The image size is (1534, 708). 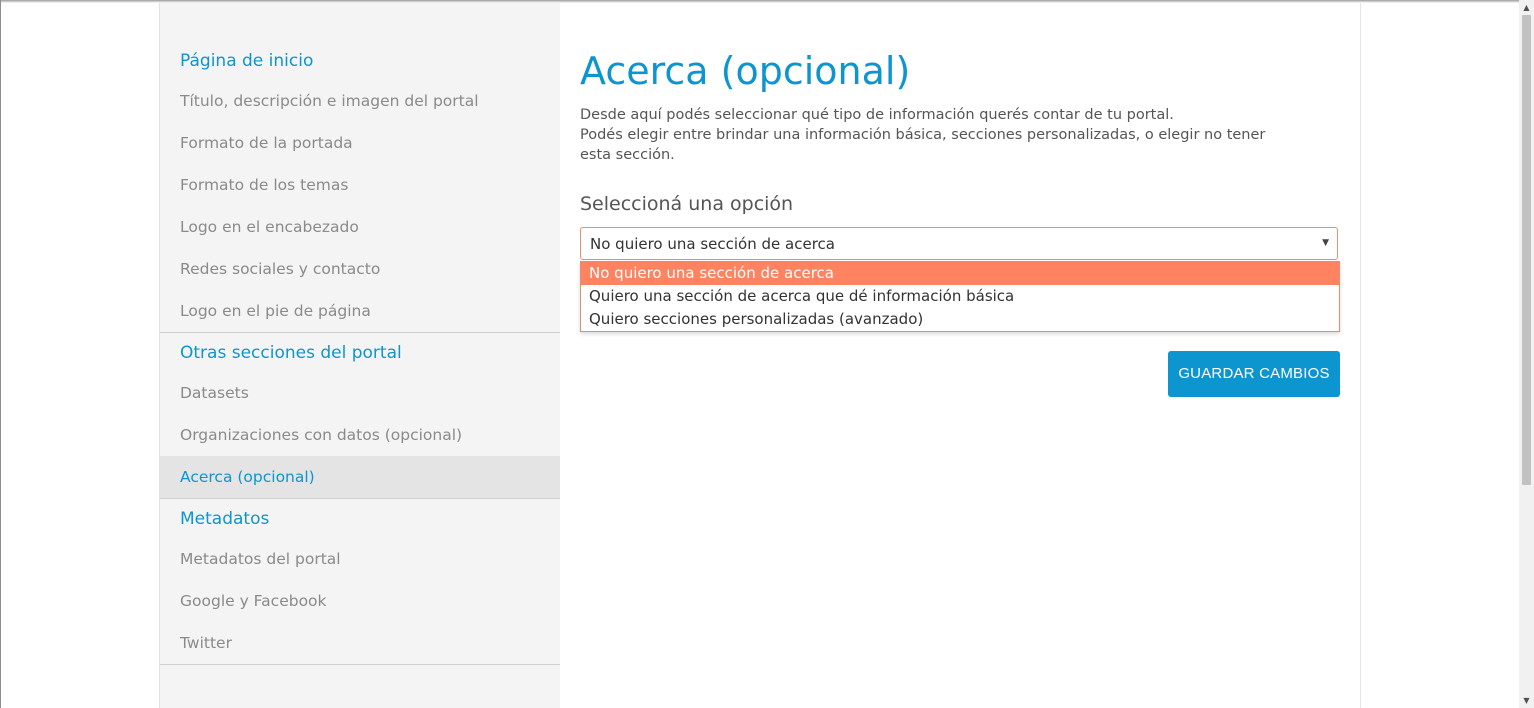 What do you see at coordinates (360, 559) in the screenshot?
I see `sidebar-item-metadatos-portal: Metadatos del portal` at bounding box center [360, 559].